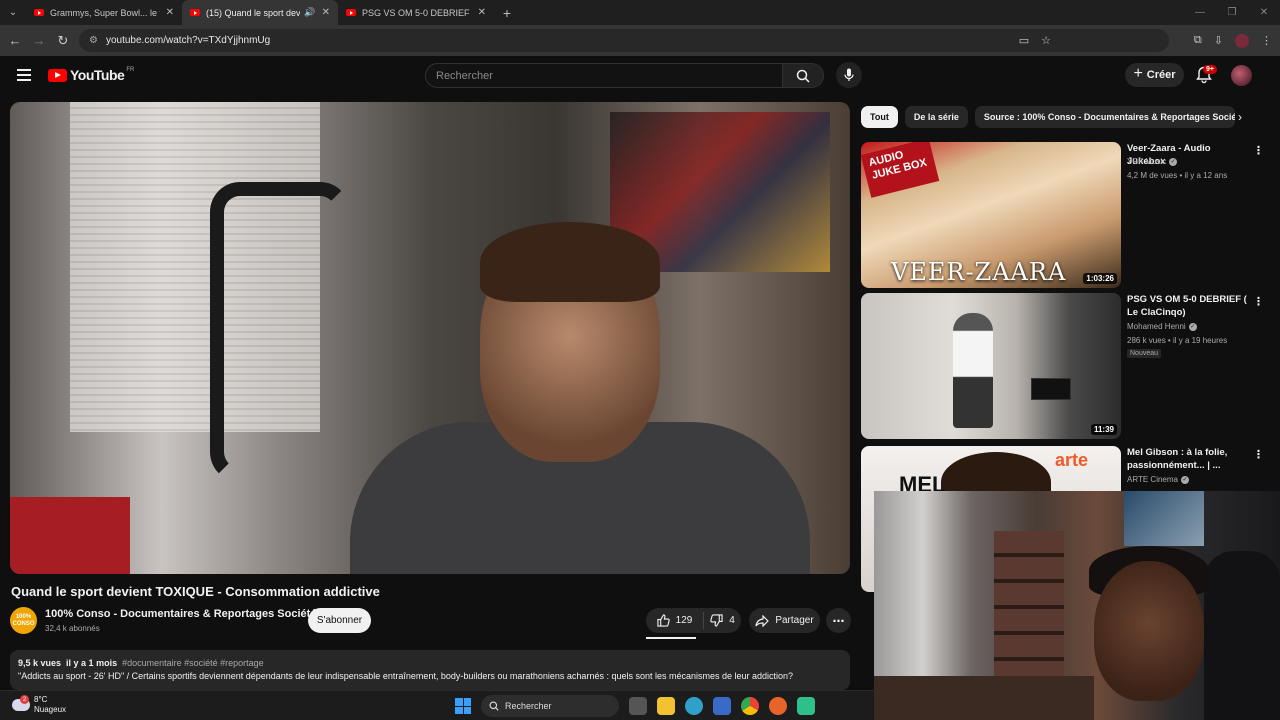 Image resolution: width=1280 pixels, height=720 pixels. What do you see at coordinates (803, 75) in the screenshot?
I see `search-button` at bounding box center [803, 75].